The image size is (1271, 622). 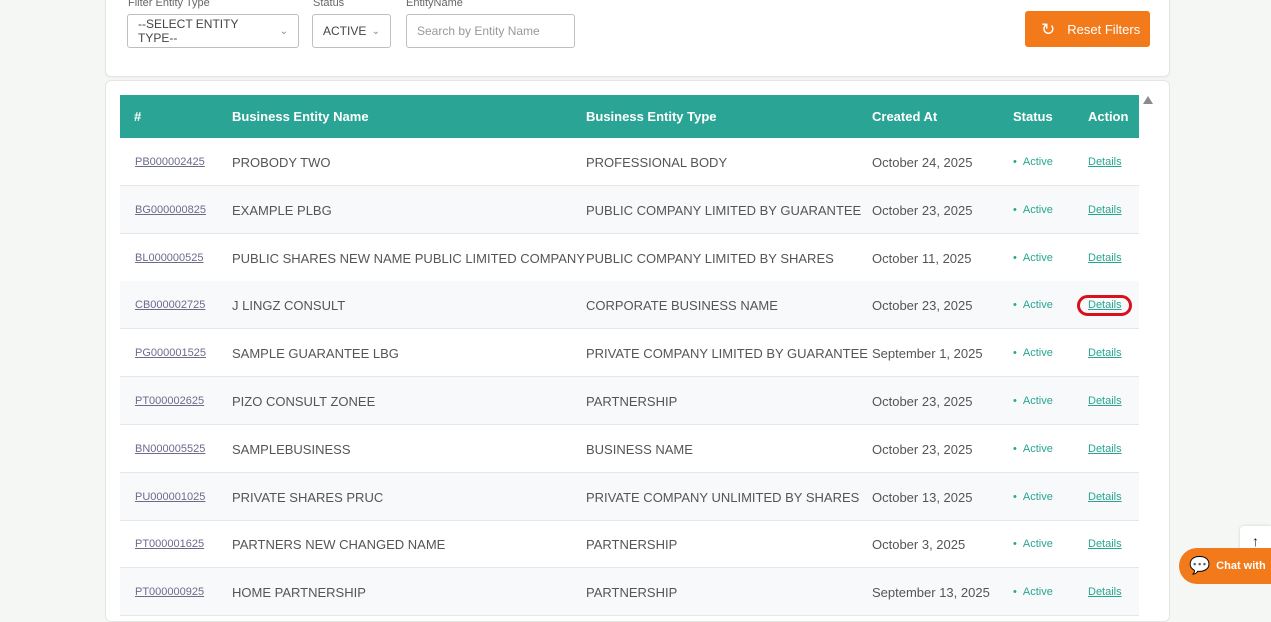 I want to click on entity-code-link: BG000000825, so click(x=170, y=210).